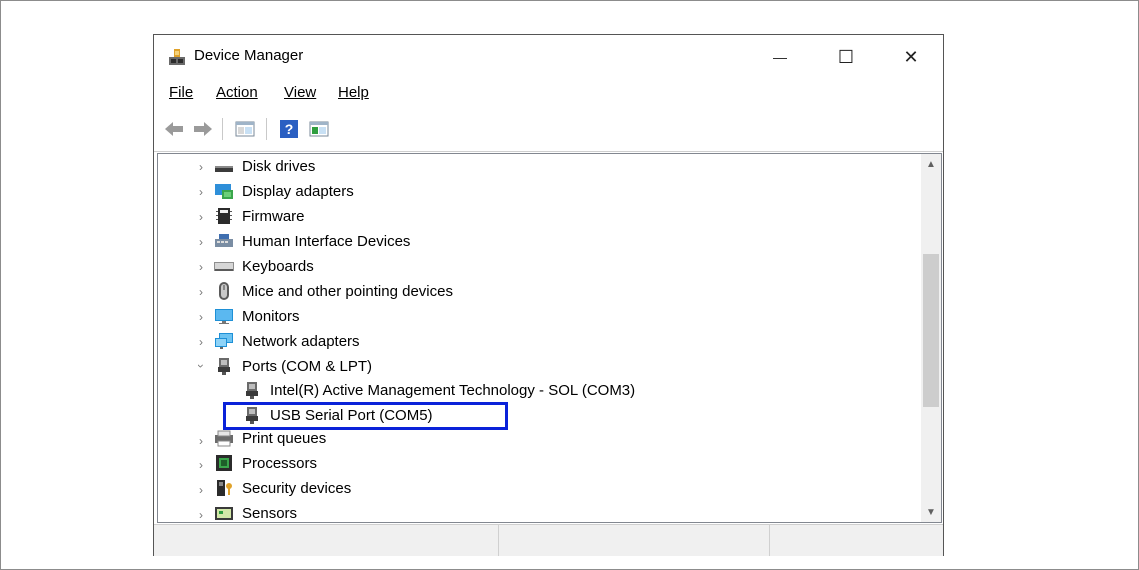 This screenshot has width=1139, height=570. I want to click on tree-item-security-devices: Security devices, so click(282, 488).